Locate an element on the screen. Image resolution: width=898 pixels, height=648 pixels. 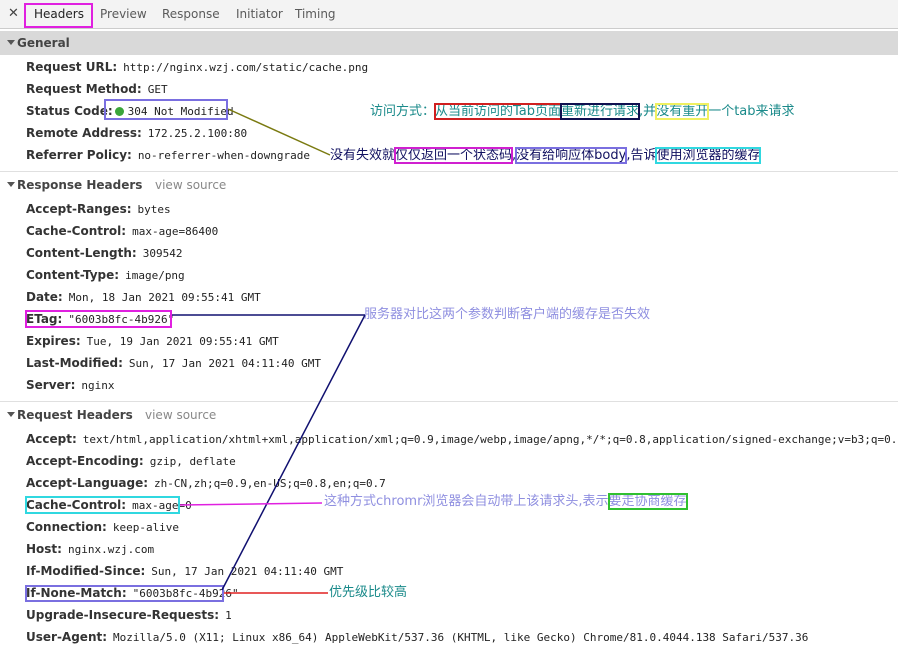
status-connector-line is located at coordinates (279, 132).